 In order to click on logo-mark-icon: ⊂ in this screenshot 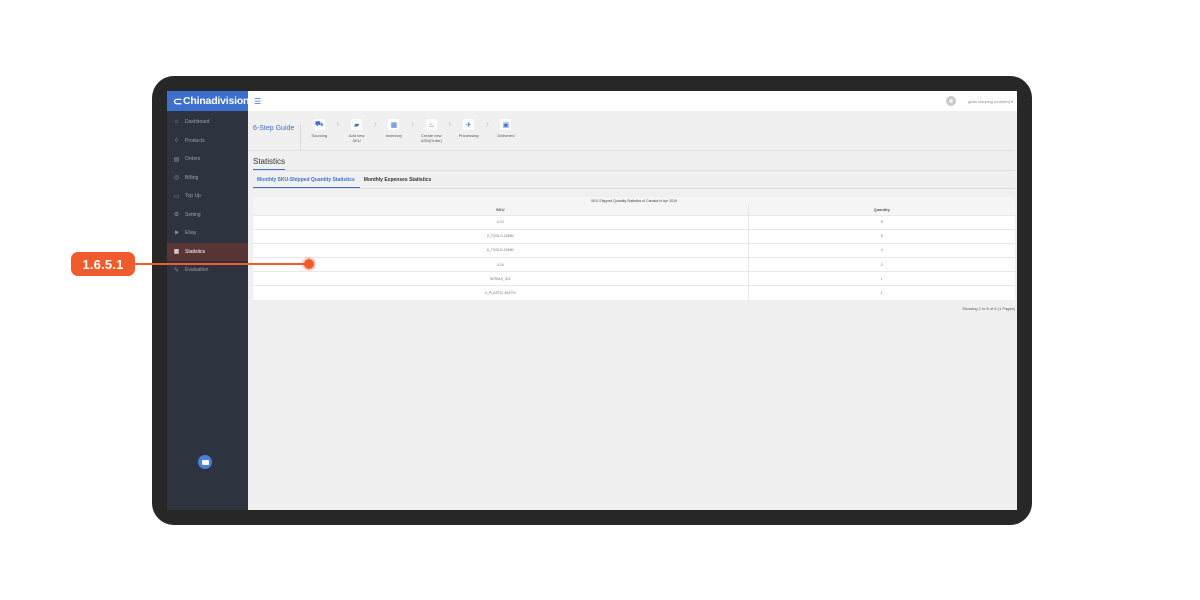, I will do `click(178, 101)`.